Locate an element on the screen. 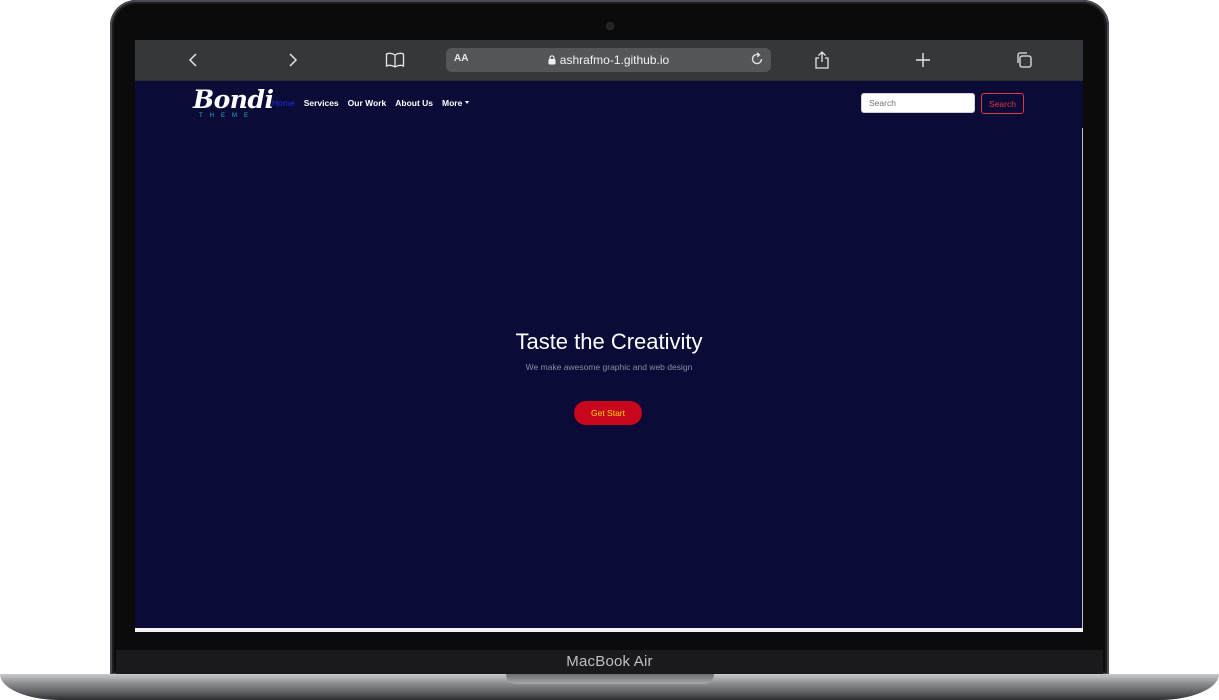 This screenshot has height=700, width=1219. page-bottom-edge is located at coordinates (609, 630).